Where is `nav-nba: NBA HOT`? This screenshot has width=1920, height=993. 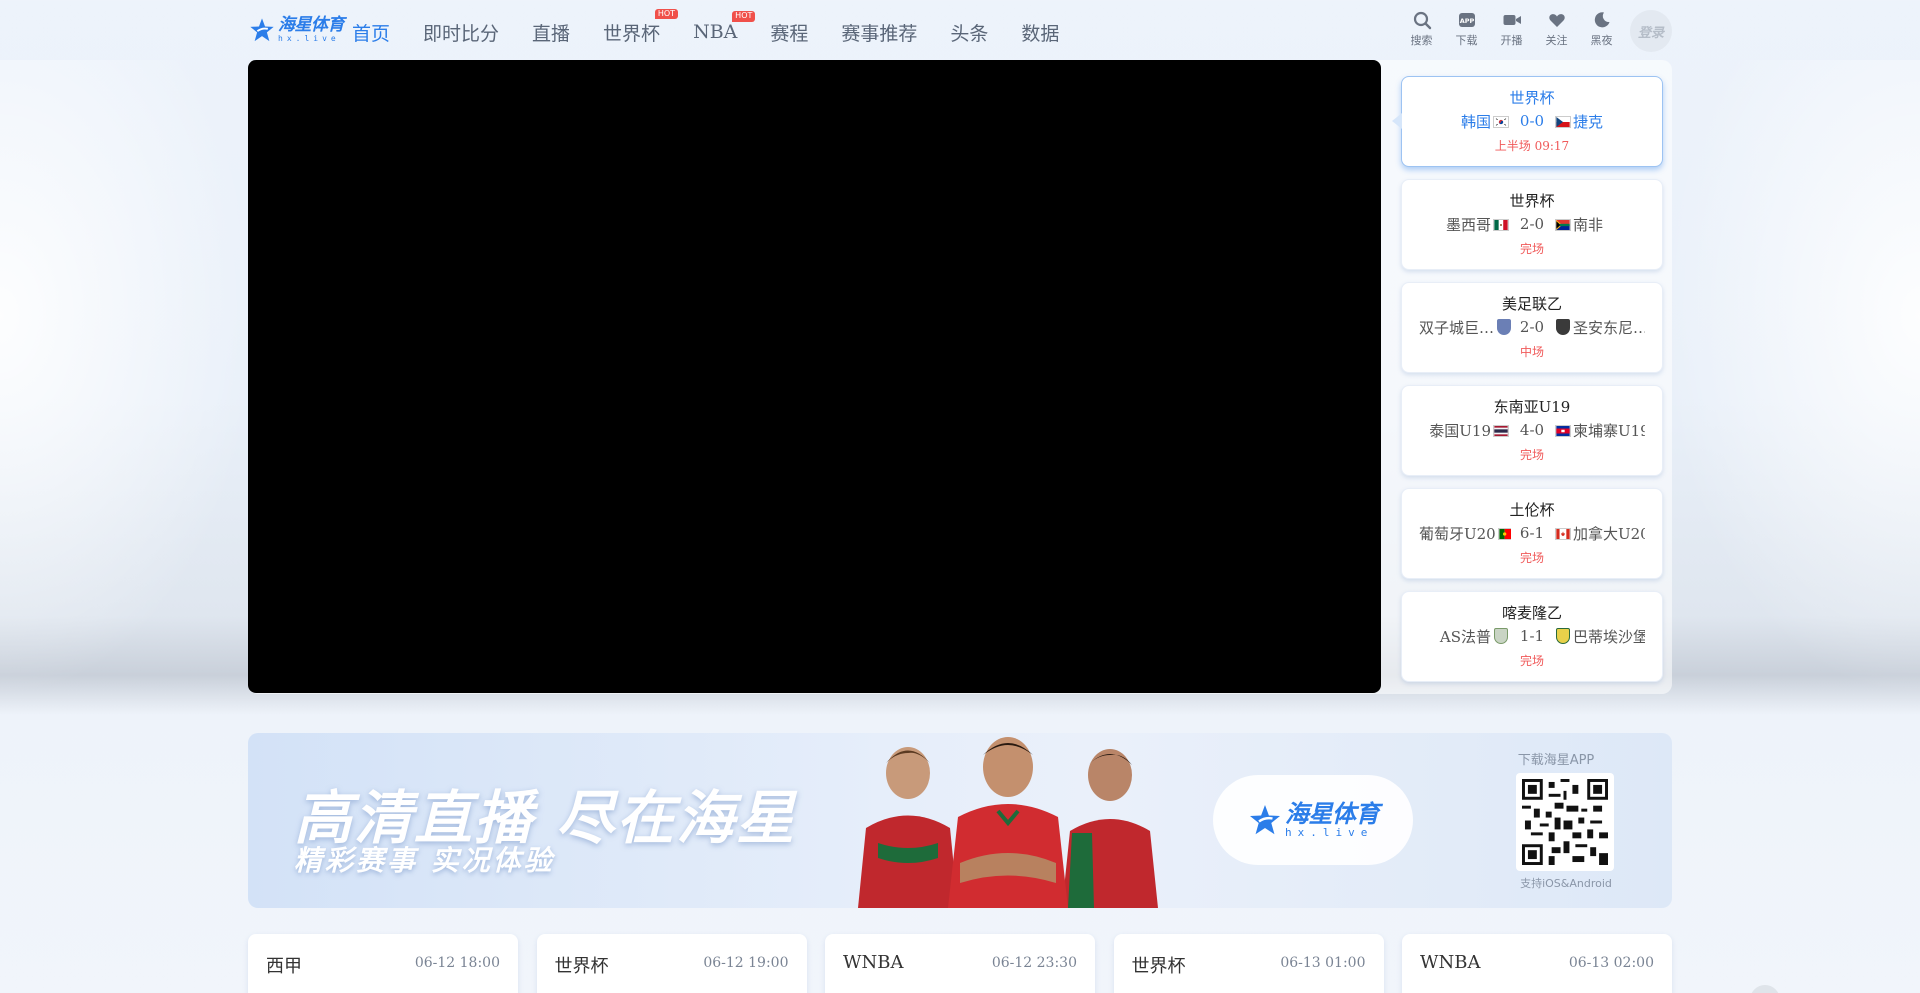 nav-nba: NBA HOT is located at coordinates (724, 27).